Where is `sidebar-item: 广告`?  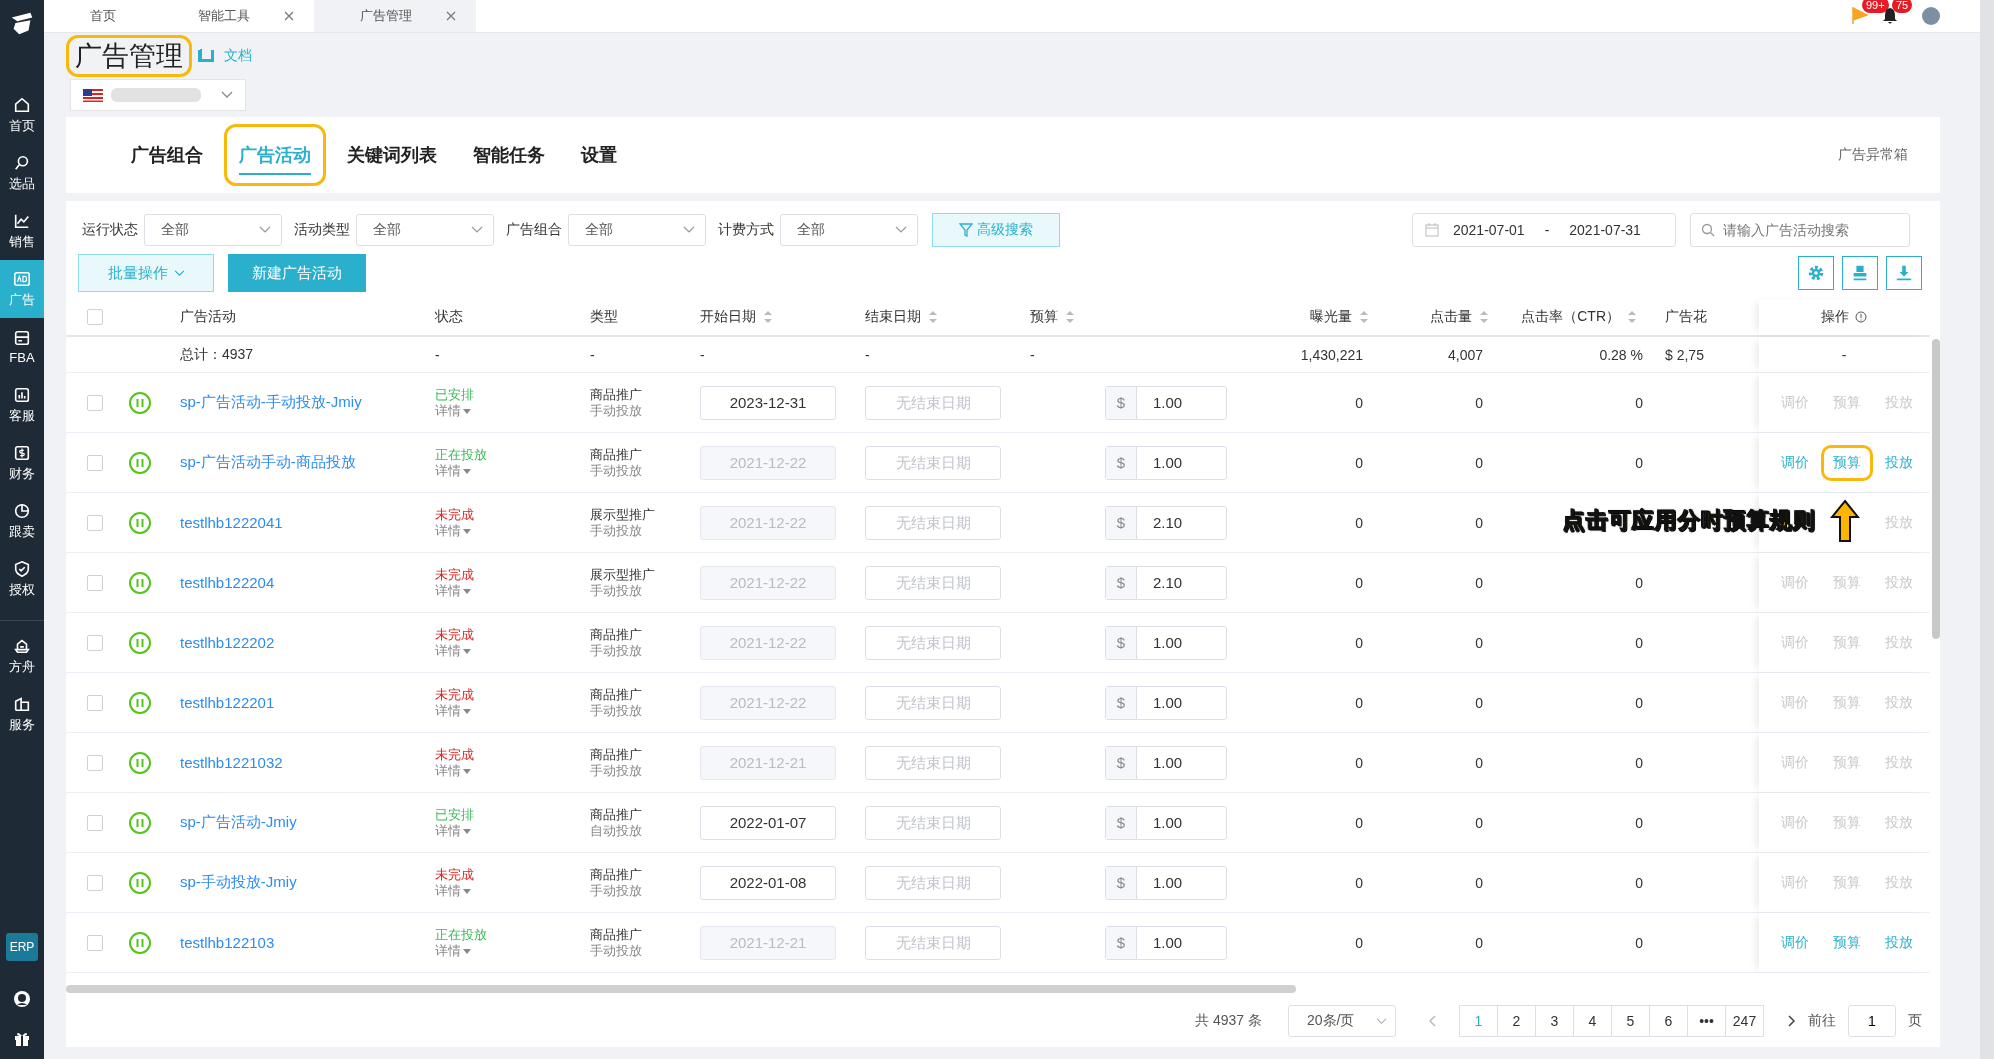
sidebar-item: 广告 is located at coordinates (22, 289).